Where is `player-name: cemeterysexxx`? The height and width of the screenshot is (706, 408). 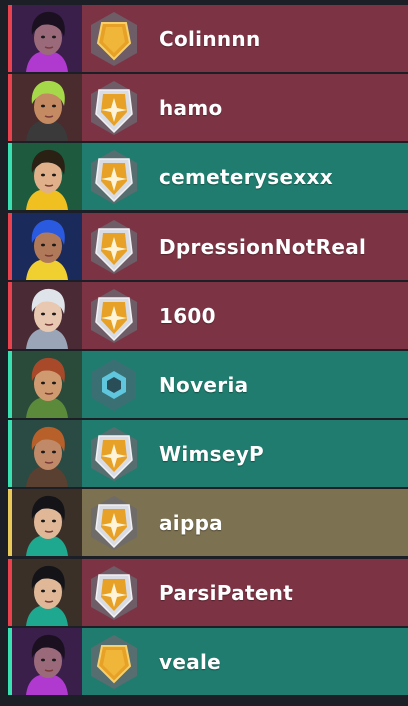 player-name: cemeterysexxx is located at coordinates (246, 176).